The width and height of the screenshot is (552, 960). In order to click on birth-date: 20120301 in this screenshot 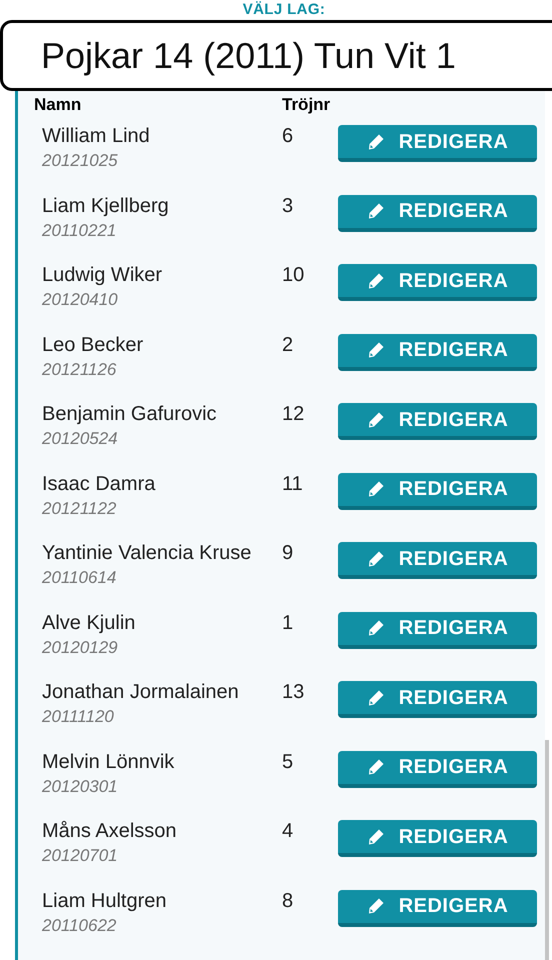, I will do `click(80, 787)`.